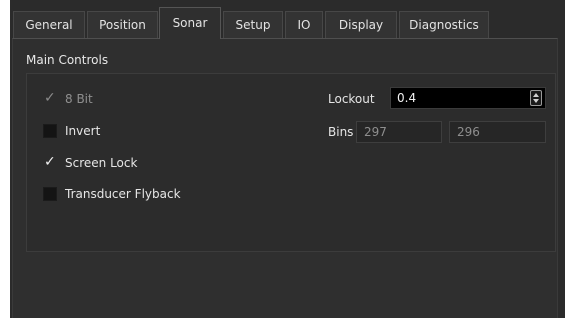 The height and width of the screenshot is (318, 565). What do you see at coordinates (122, 24) in the screenshot?
I see `tab-position: Position` at bounding box center [122, 24].